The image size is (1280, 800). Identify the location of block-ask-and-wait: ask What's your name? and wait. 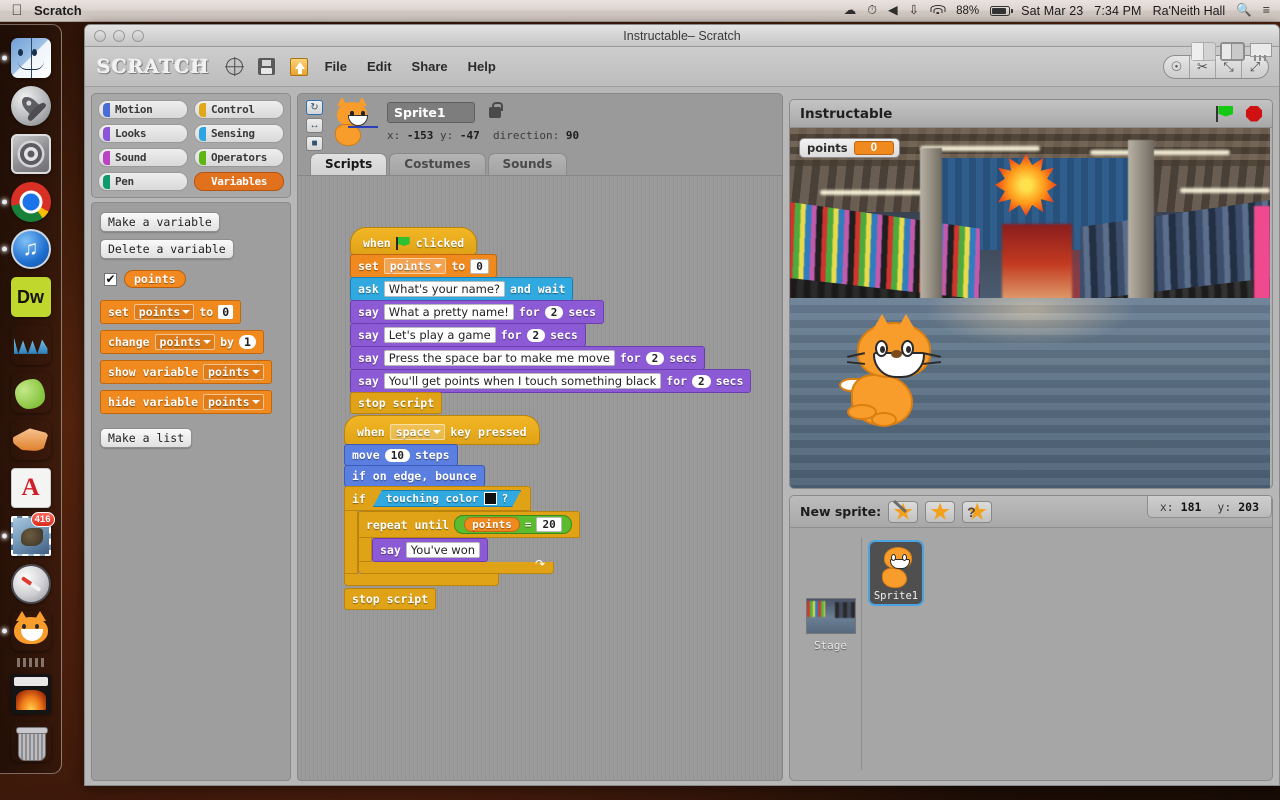
(462, 289).